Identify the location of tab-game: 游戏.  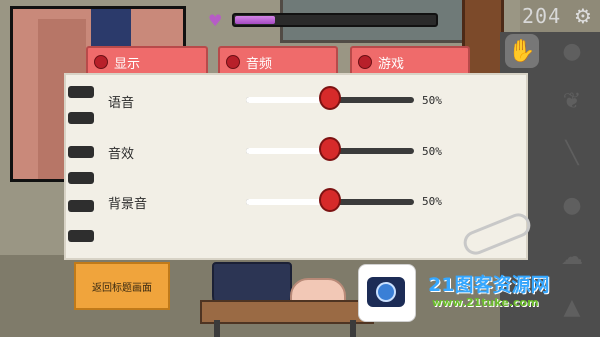
(410, 61).